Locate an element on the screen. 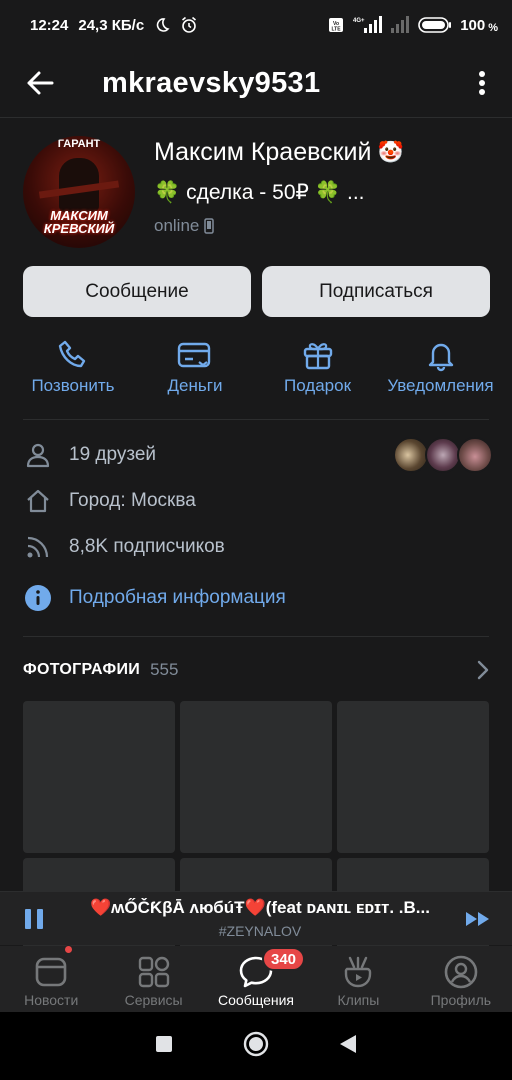  followers-row: 8,8K подписчиков is located at coordinates (124, 547).